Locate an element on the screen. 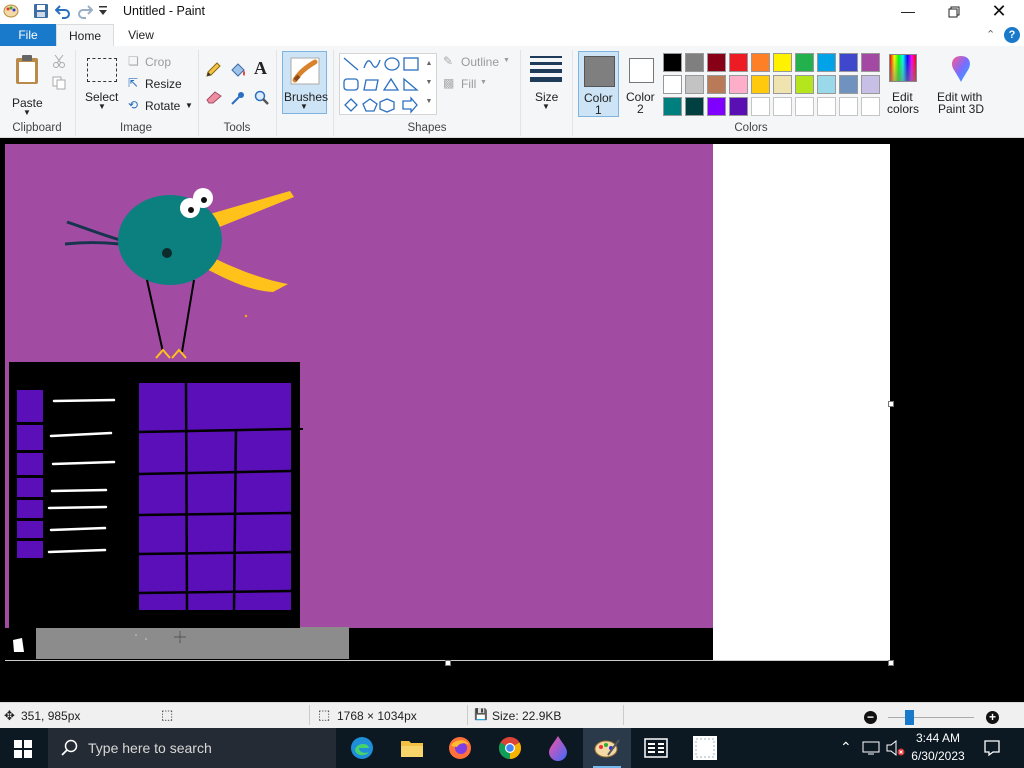 This screenshot has width=1024, height=768. copy-icon is located at coordinates (59, 84).